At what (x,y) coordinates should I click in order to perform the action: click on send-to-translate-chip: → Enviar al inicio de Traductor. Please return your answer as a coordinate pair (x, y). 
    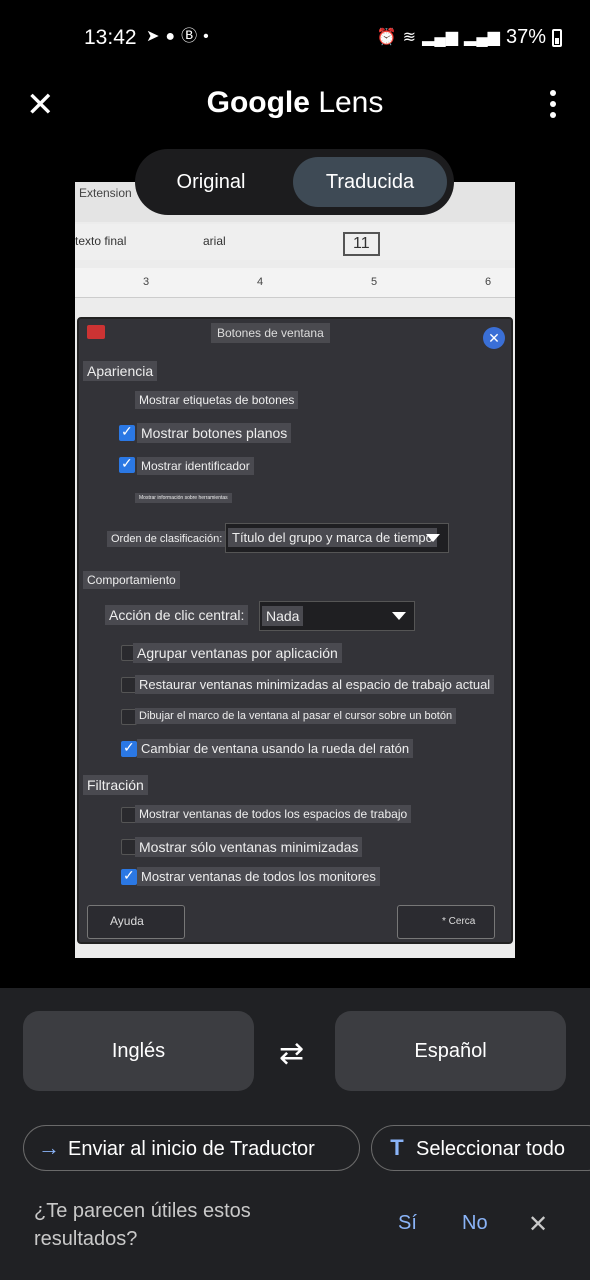
    Looking at the image, I should click on (191, 1148).